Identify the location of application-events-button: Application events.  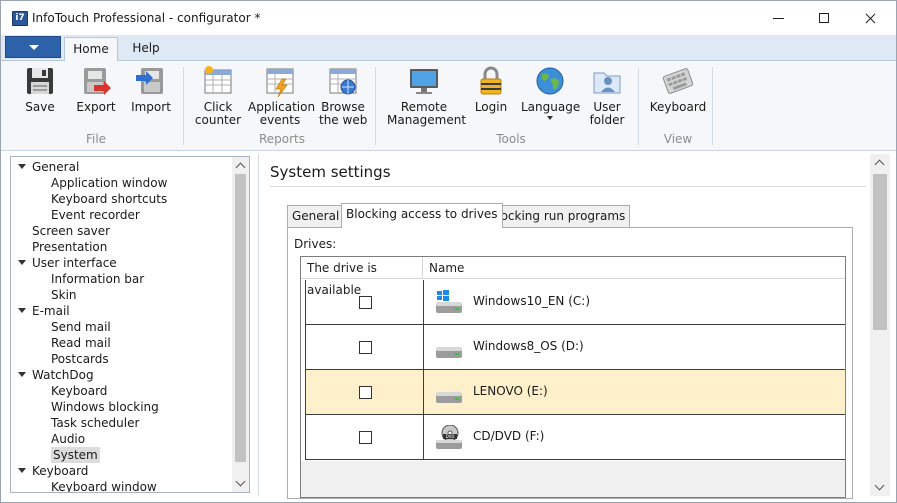
(281, 96).